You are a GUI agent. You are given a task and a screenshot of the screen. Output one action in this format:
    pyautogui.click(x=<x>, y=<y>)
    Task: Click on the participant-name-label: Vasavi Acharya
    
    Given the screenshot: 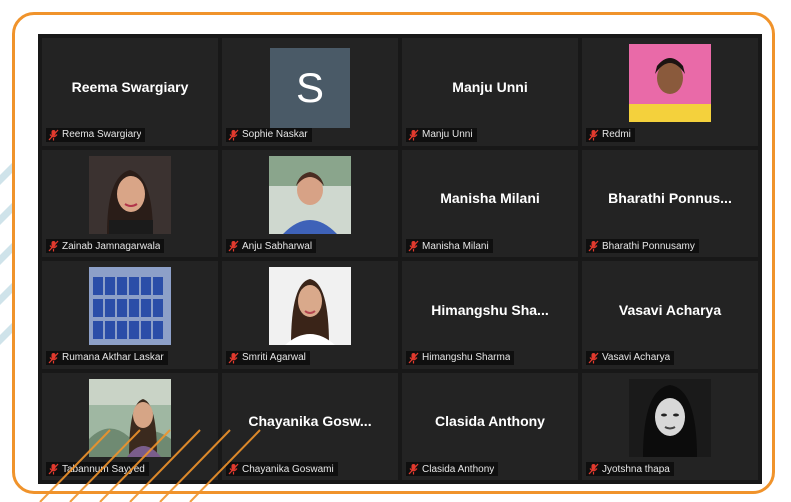 What is the action you would take?
    pyautogui.click(x=630, y=357)
    